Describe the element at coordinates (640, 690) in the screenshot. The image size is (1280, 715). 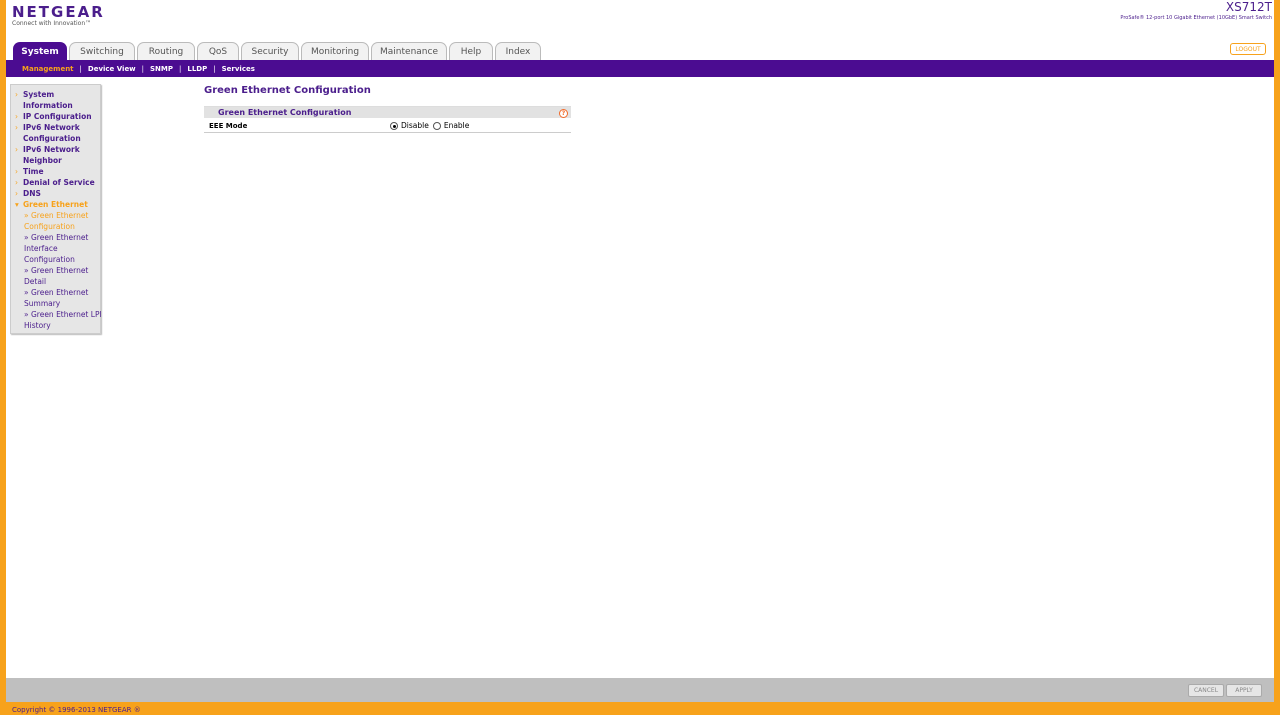
I see `footer-bar` at that location.